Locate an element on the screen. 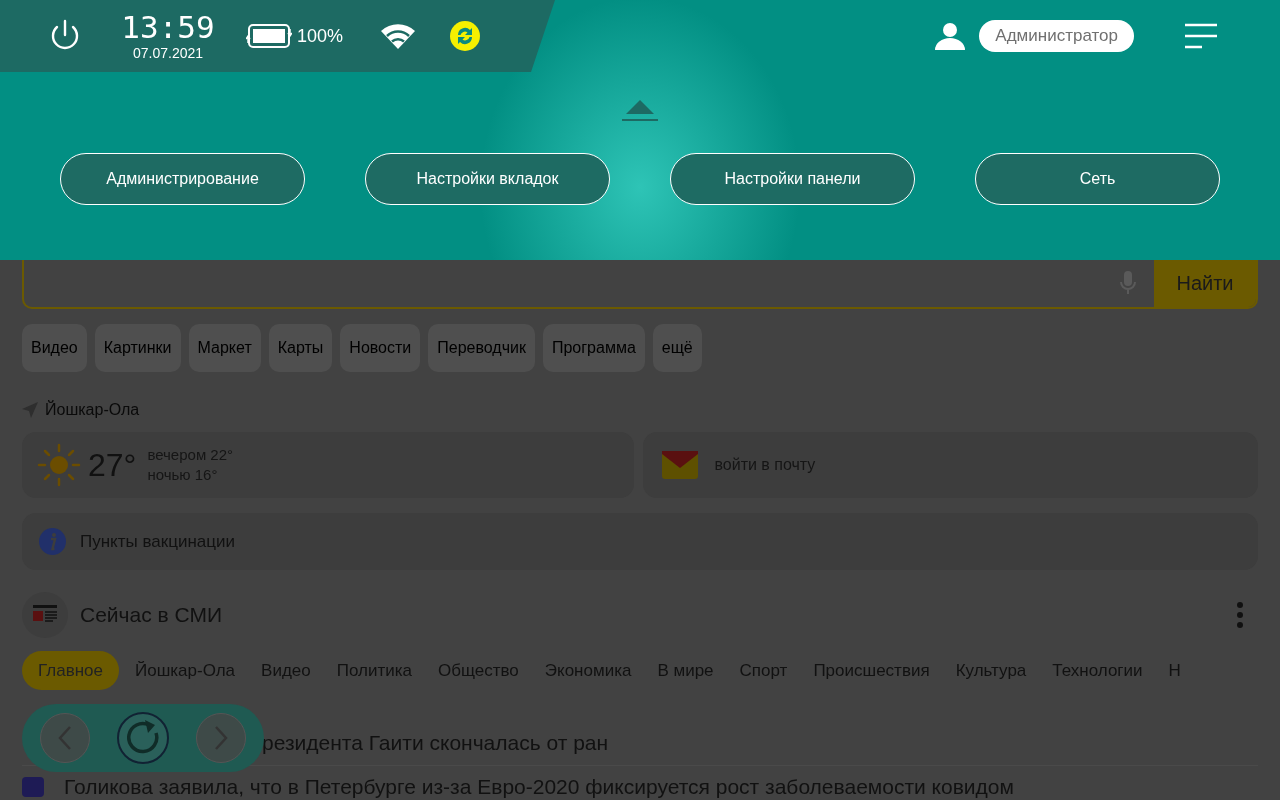 The image size is (1280, 800). news-icon is located at coordinates (45, 615).